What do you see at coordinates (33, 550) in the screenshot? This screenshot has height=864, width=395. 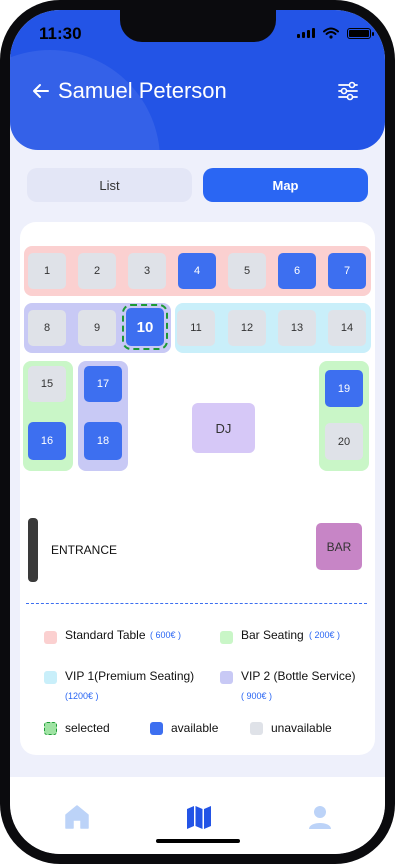 I see `entrance-marker` at bounding box center [33, 550].